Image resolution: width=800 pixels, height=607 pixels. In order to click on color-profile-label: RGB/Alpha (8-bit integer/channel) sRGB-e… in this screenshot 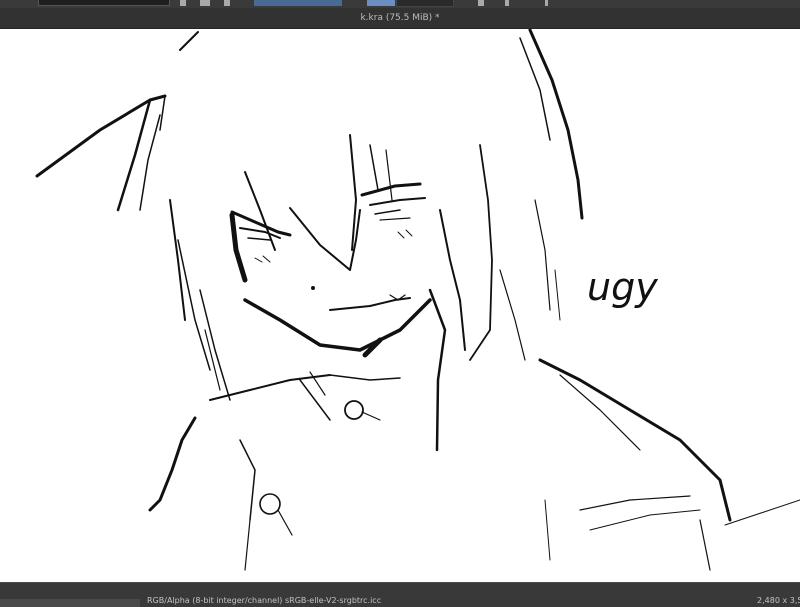, I will do `click(264, 600)`.